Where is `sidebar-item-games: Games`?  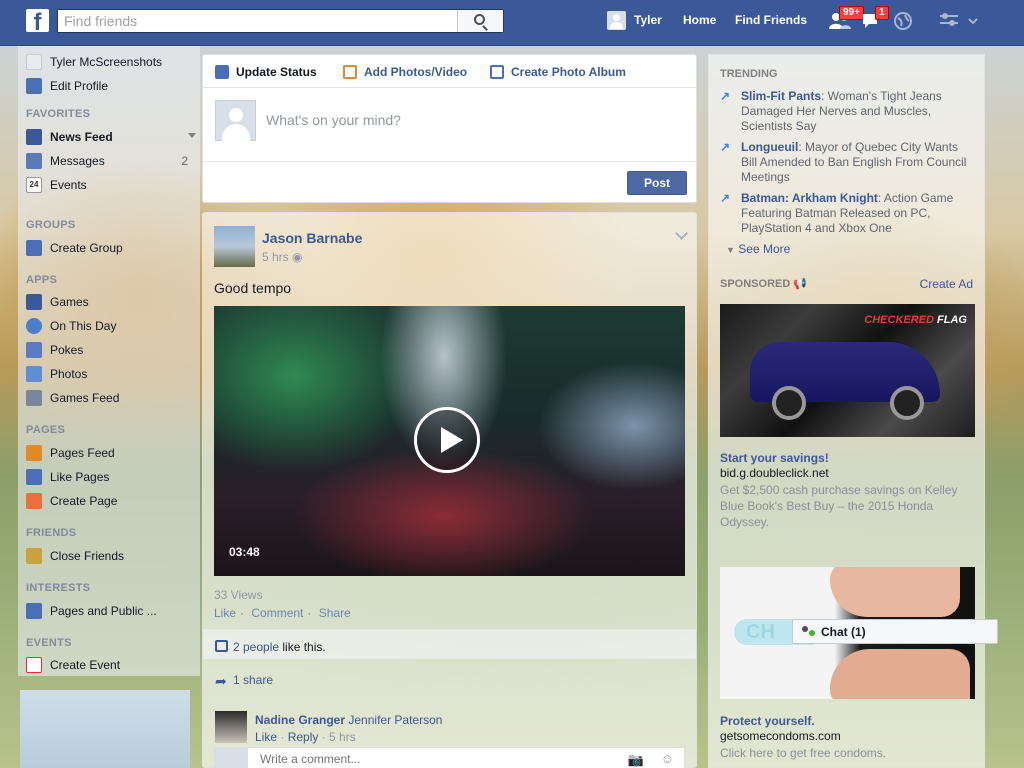
sidebar-item-games: Games is located at coordinates (57, 302).